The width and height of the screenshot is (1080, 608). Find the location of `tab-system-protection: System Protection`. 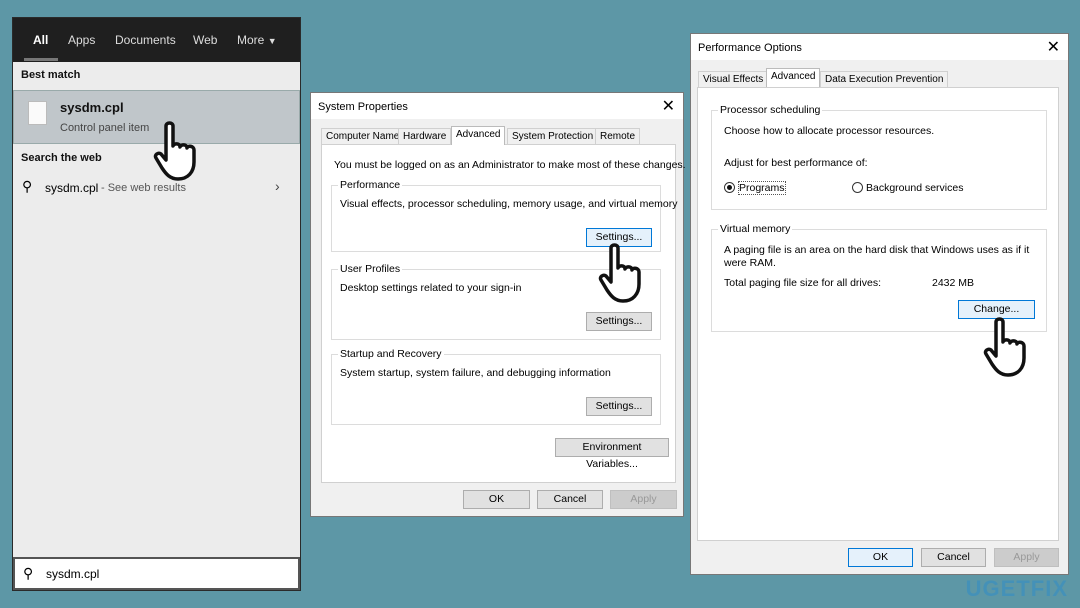

tab-system-protection: System Protection is located at coordinates (553, 136).